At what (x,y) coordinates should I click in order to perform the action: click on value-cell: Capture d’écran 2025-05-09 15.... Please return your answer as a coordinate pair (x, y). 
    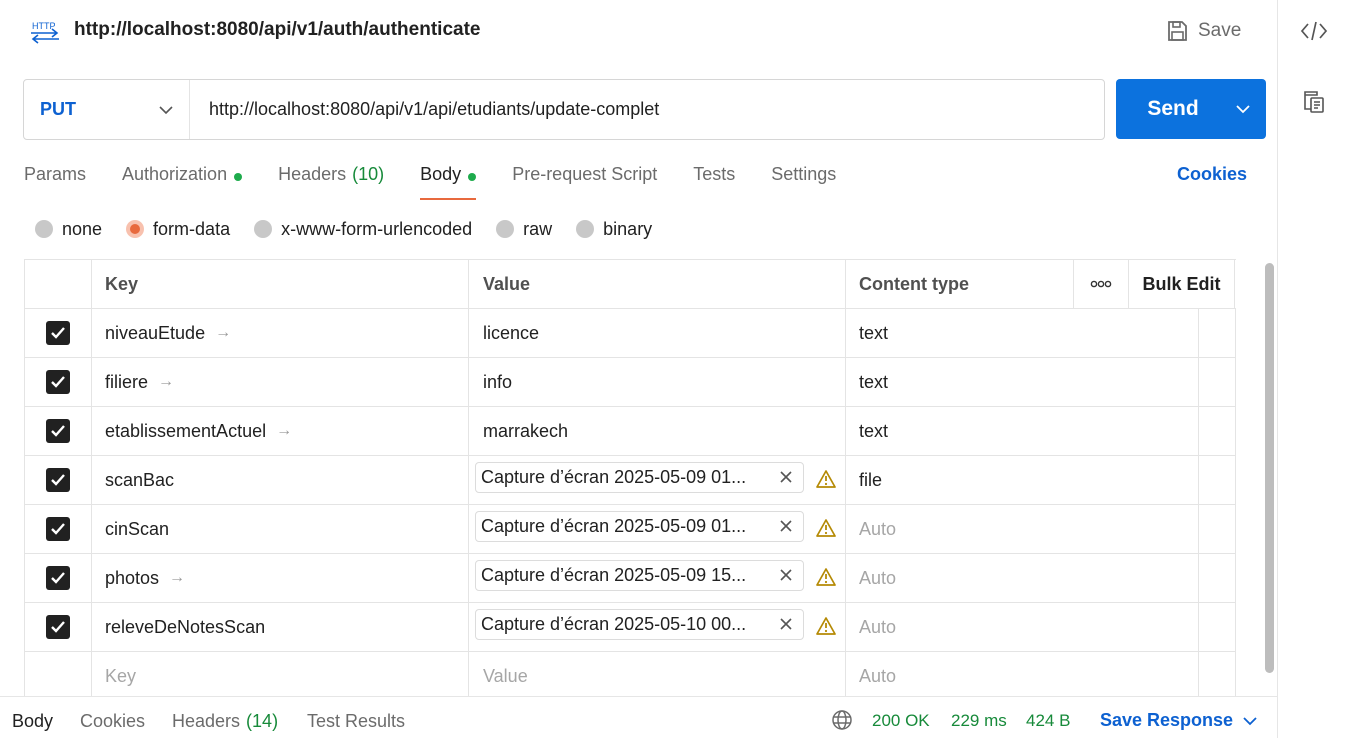
    Looking at the image, I should click on (657, 578).